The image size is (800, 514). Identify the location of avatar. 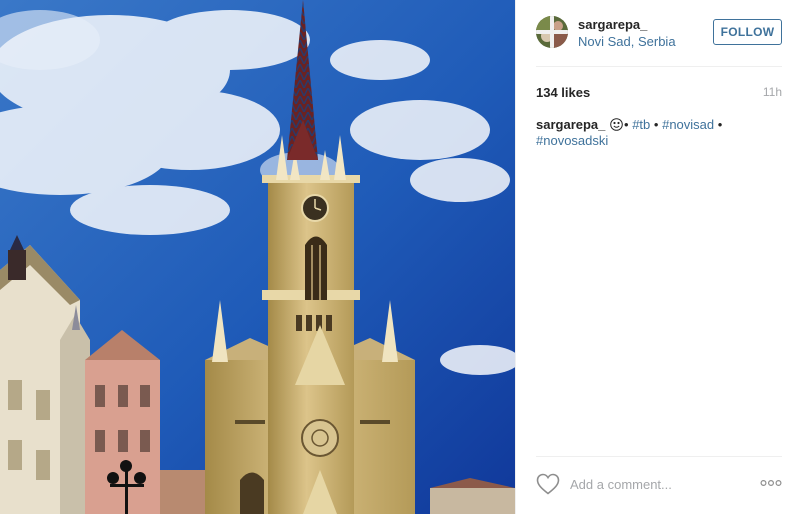
(552, 32).